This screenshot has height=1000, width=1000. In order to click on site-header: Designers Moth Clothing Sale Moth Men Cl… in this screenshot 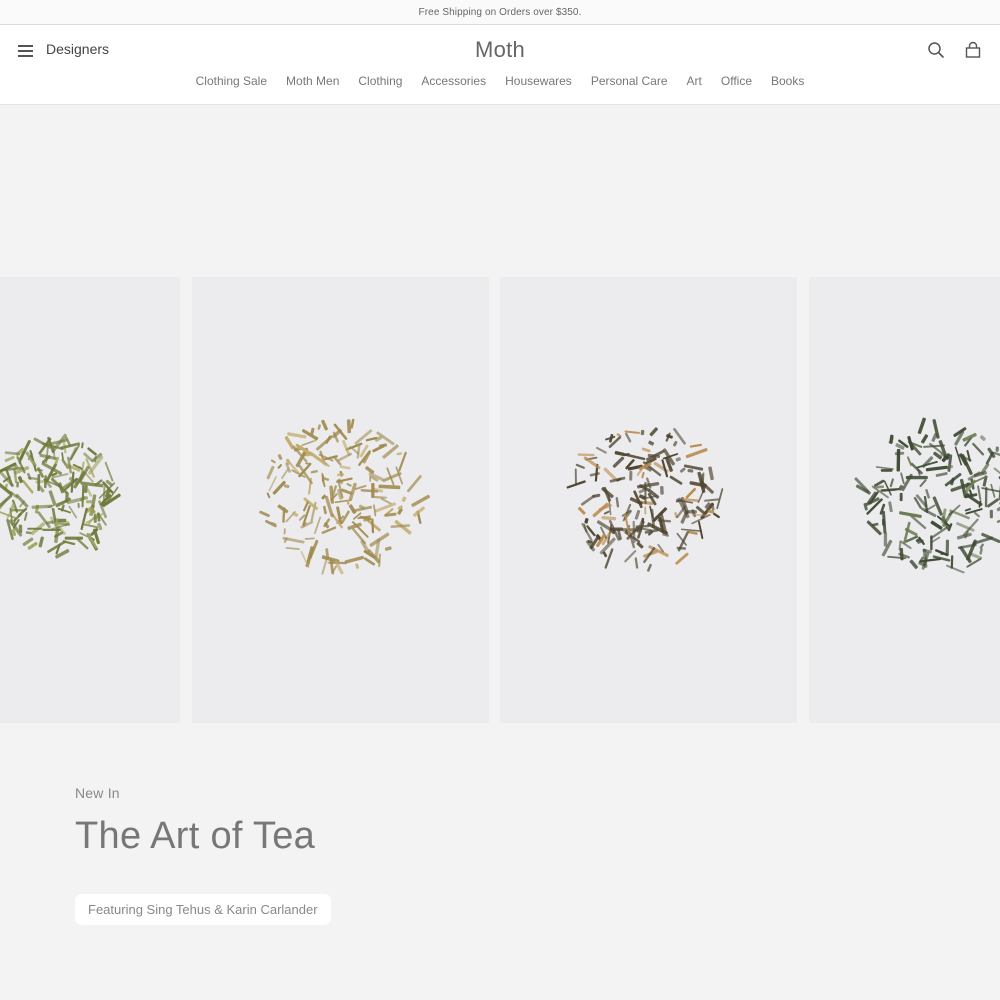, I will do `click(500, 65)`.